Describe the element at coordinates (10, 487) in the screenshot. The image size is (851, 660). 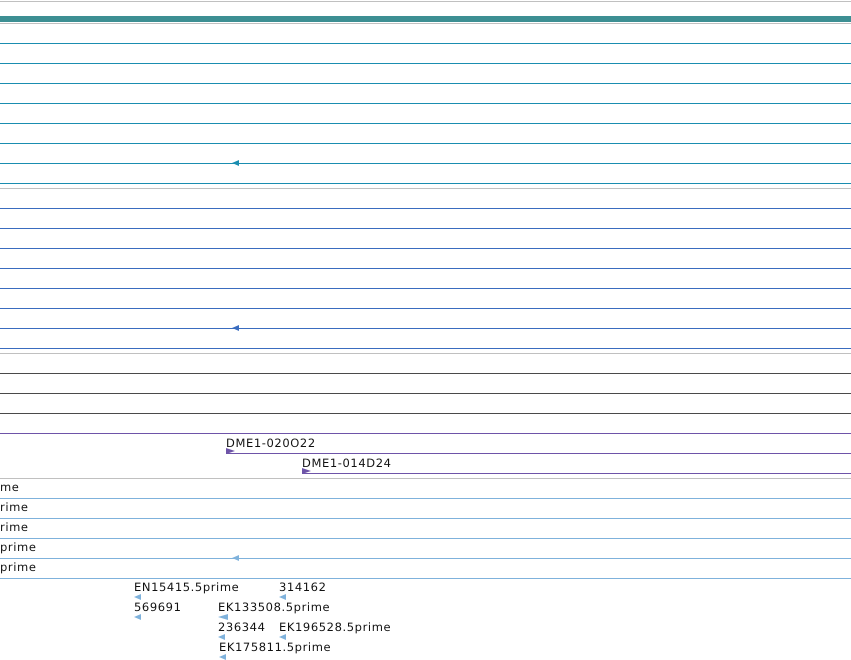
I see `feature-label: me` at that location.